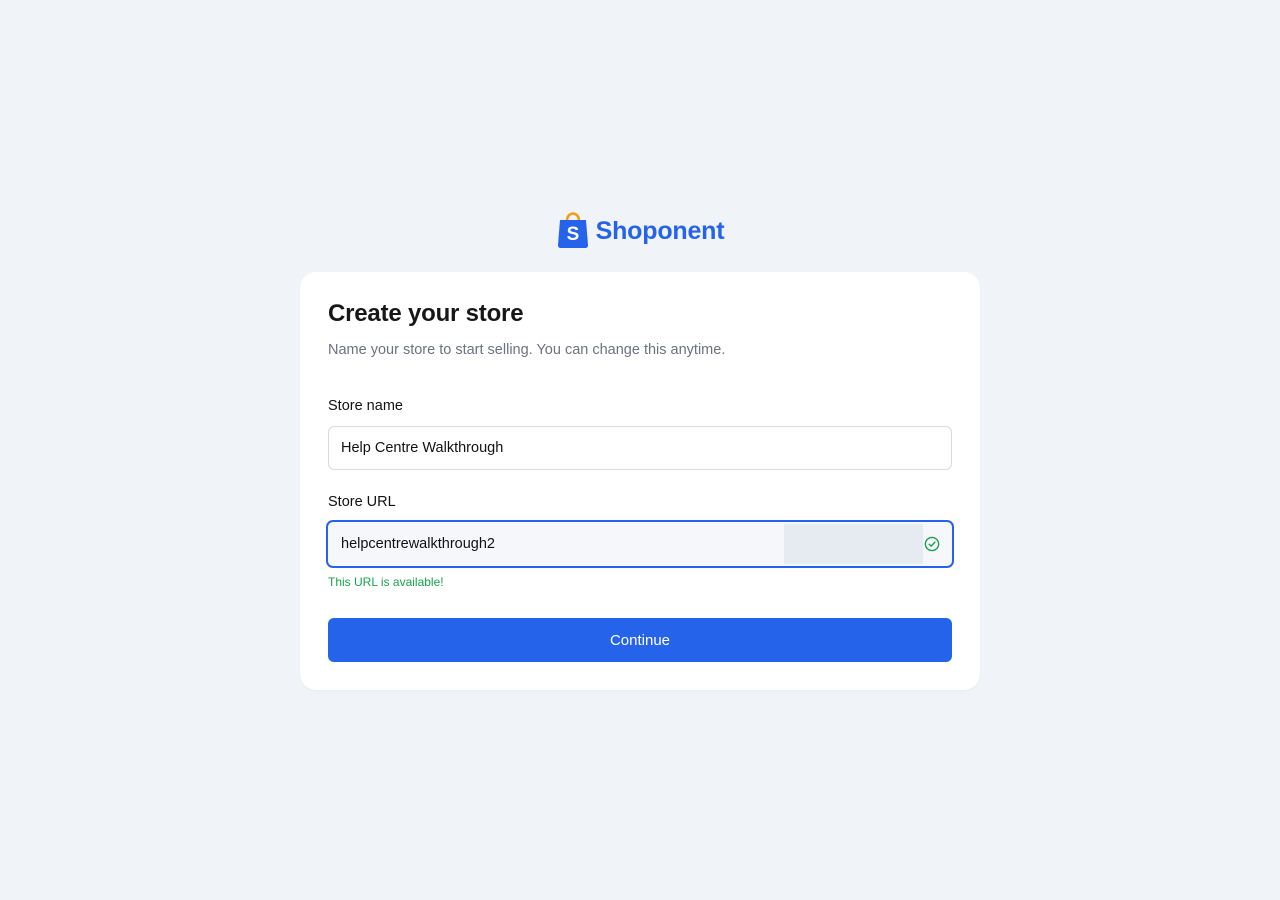 This screenshot has width=1280, height=900. I want to click on store-name-input, so click(640, 448).